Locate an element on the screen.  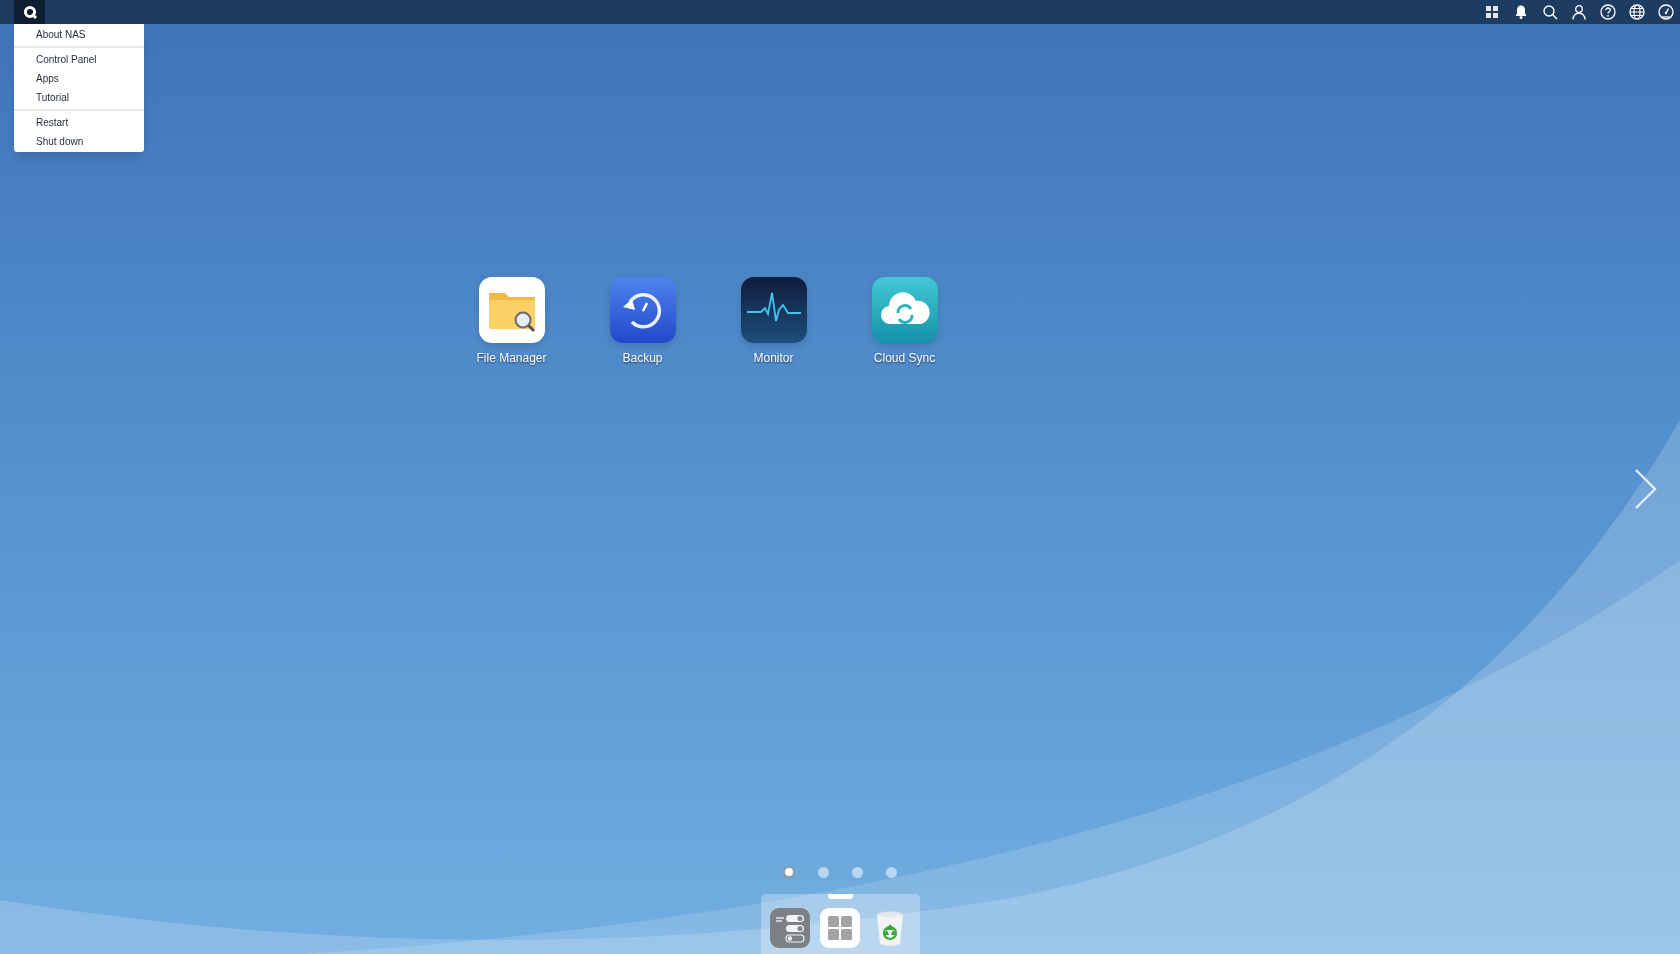
widgets-icon is located at coordinates (1492, 12).